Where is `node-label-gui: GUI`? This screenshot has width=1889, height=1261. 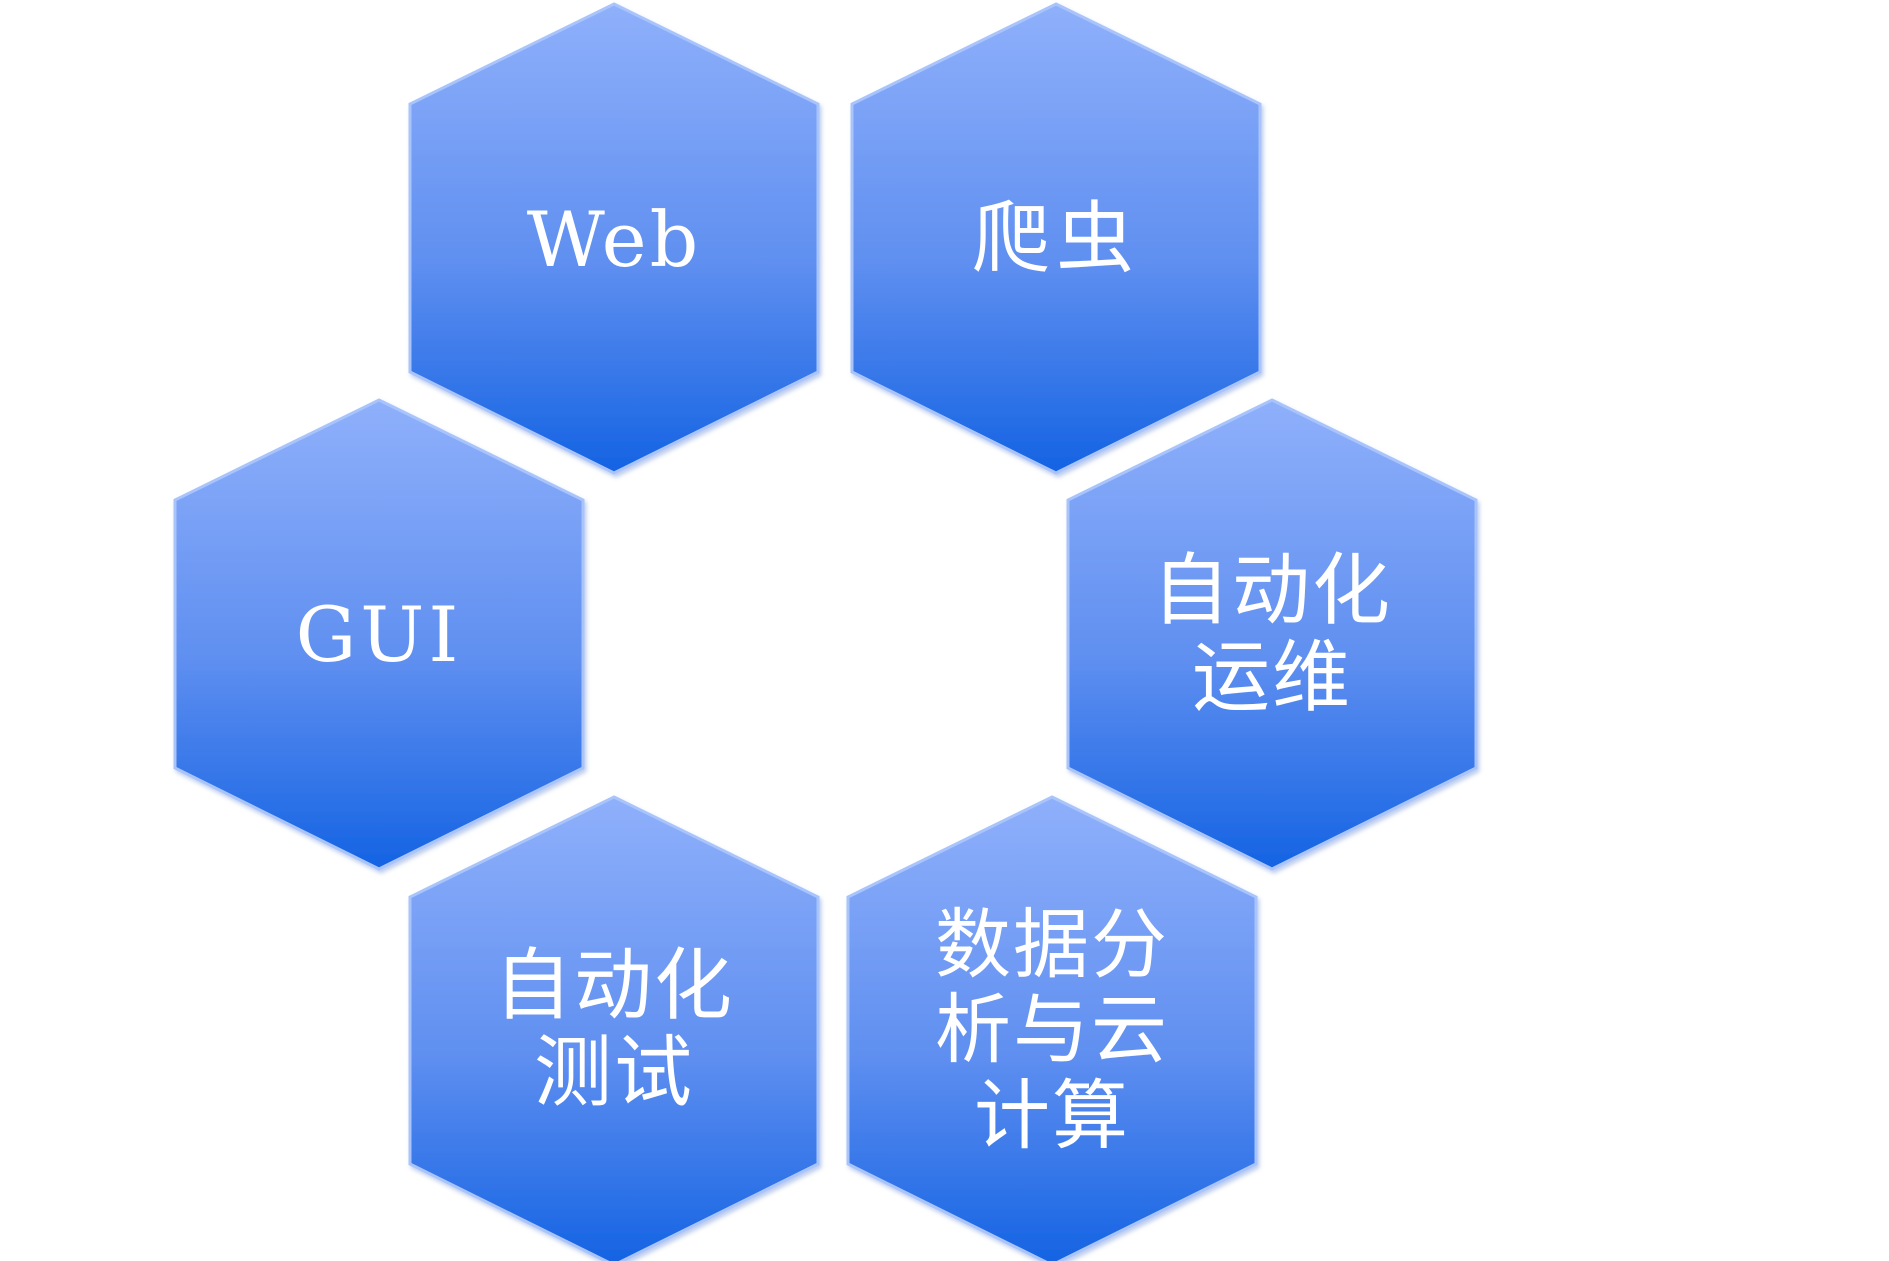 node-label-gui: GUI is located at coordinates (379, 635).